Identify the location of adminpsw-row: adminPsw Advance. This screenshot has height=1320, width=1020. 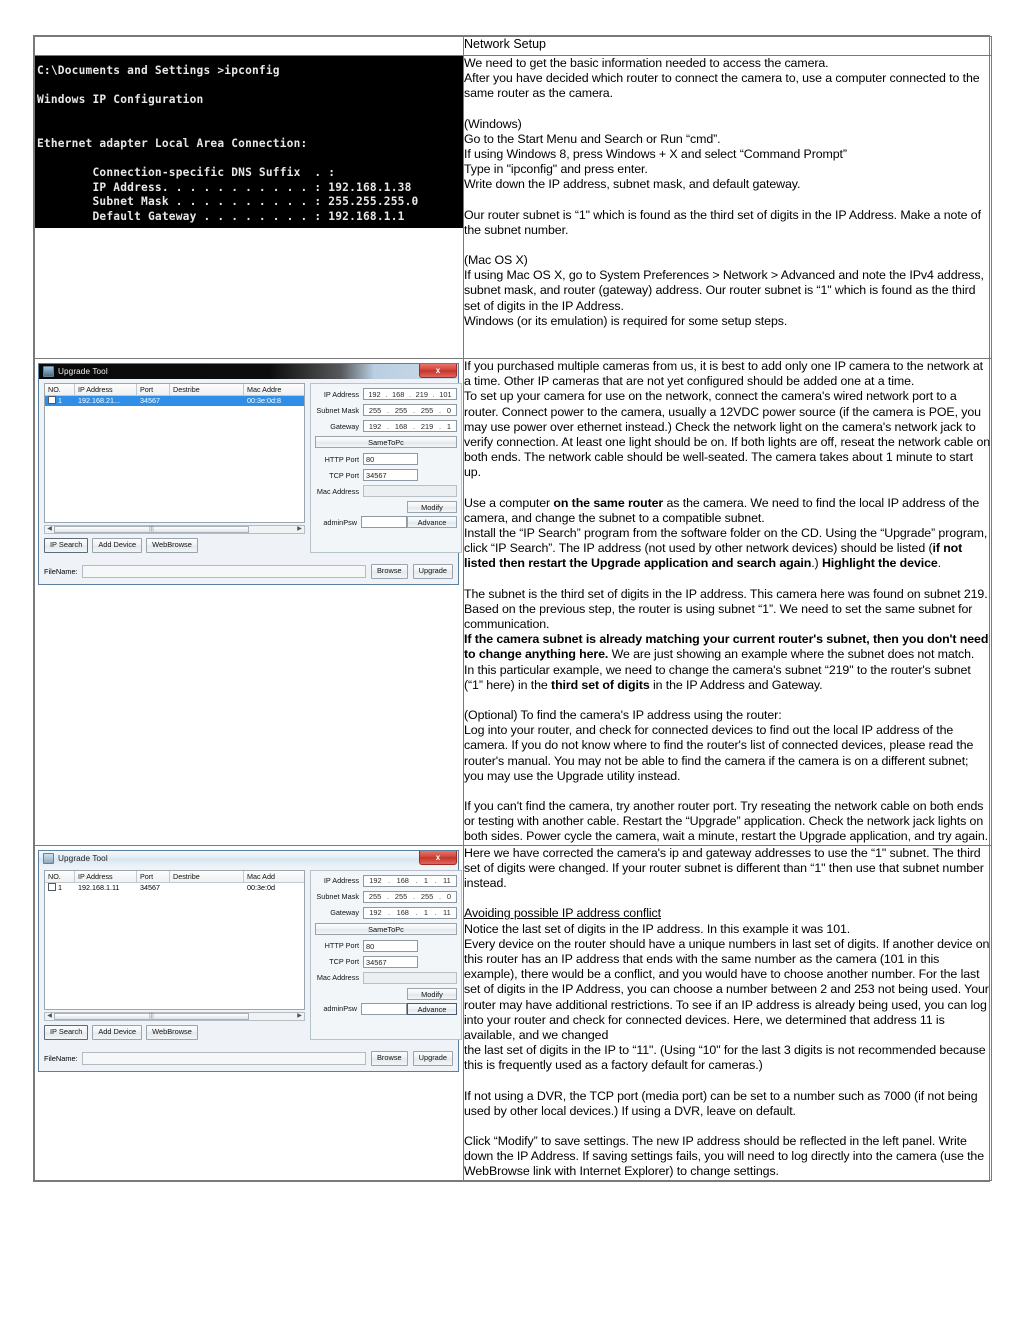
(386, 1008).